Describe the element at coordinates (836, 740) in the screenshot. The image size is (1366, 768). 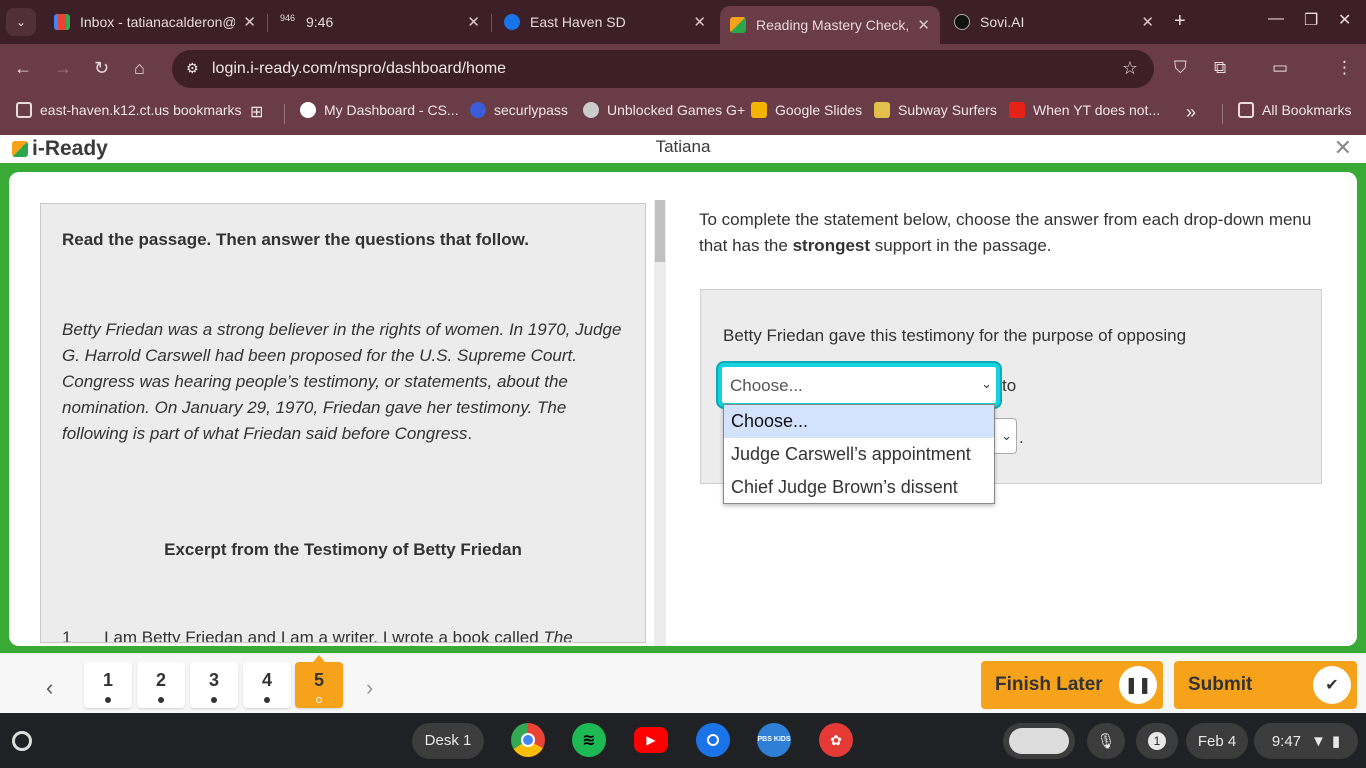
I see `art-palette-app-icon: ✿` at that location.